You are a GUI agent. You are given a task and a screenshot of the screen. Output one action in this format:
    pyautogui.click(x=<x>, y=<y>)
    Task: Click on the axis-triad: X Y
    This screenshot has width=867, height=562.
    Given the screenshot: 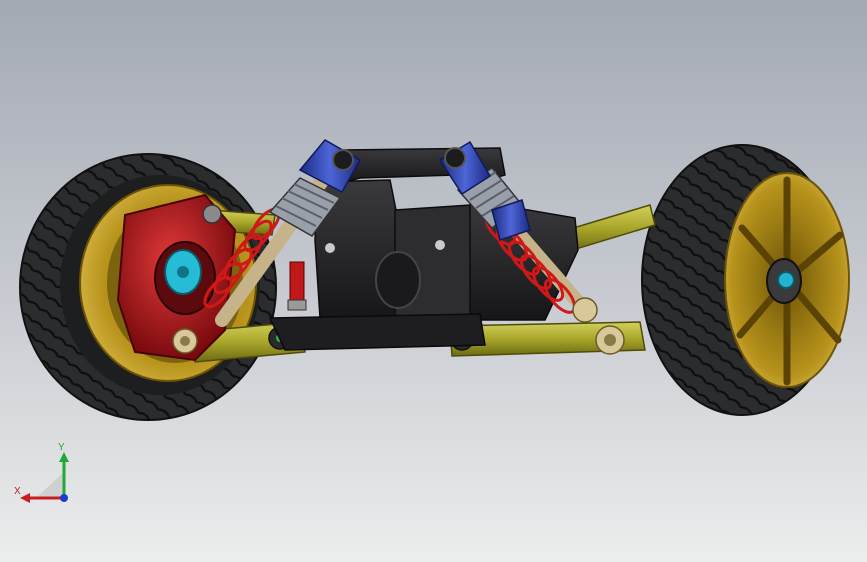 What is the action you would take?
    pyautogui.click(x=41, y=472)
    